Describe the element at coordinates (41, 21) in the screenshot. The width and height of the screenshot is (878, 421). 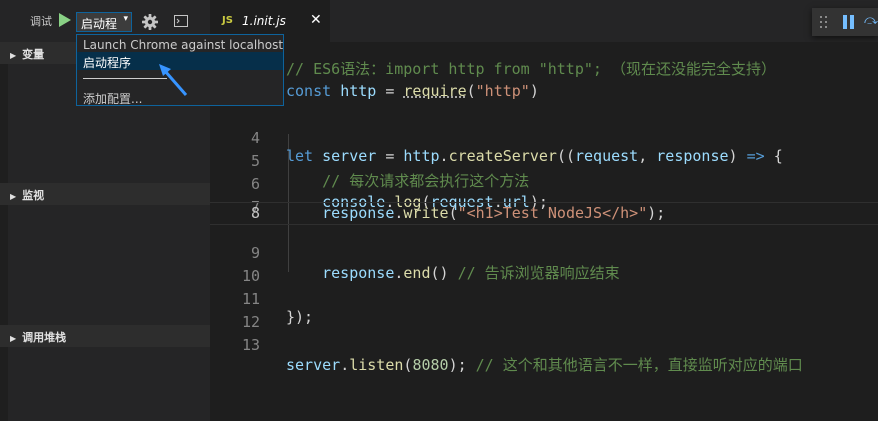
I see `debug-title: 调试` at that location.